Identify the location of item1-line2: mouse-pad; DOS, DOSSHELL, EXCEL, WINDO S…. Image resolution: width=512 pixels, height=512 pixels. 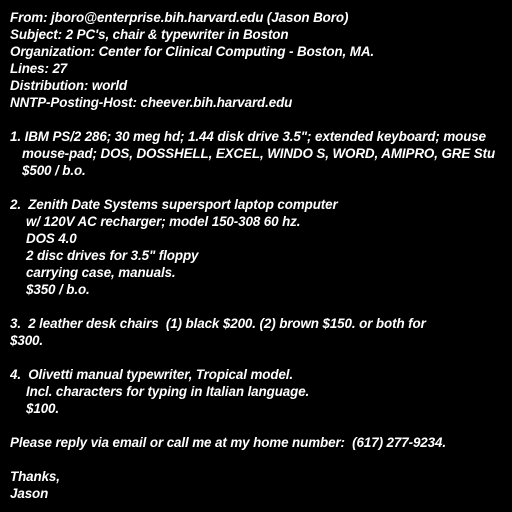
(259, 153).